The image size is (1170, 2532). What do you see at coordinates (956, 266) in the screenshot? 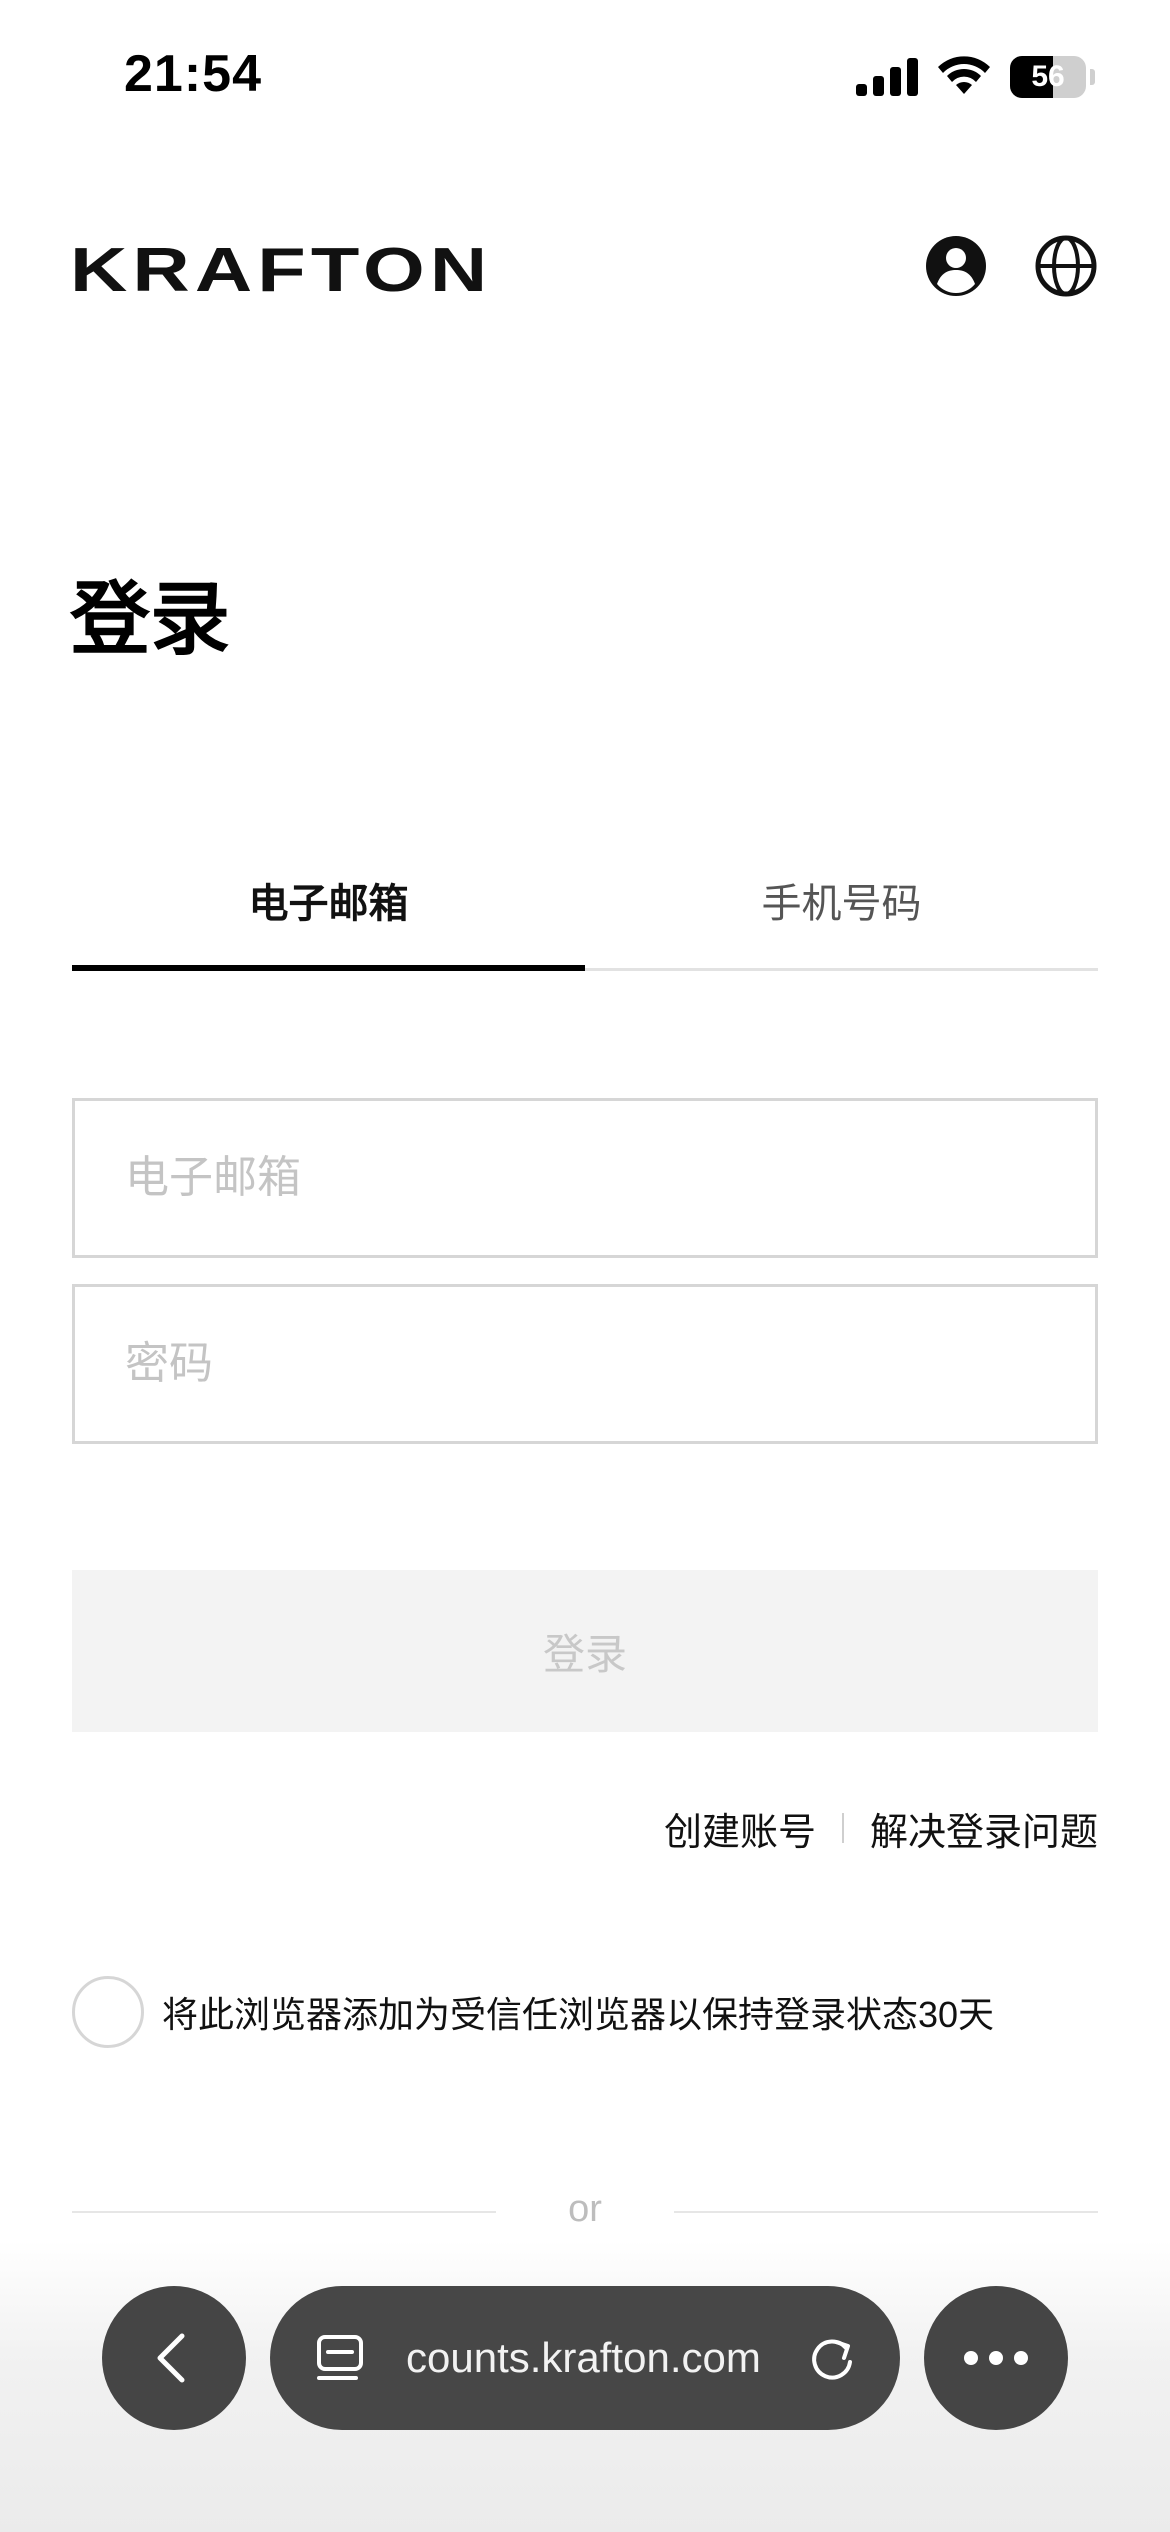
I see `account-icon` at bounding box center [956, 266].